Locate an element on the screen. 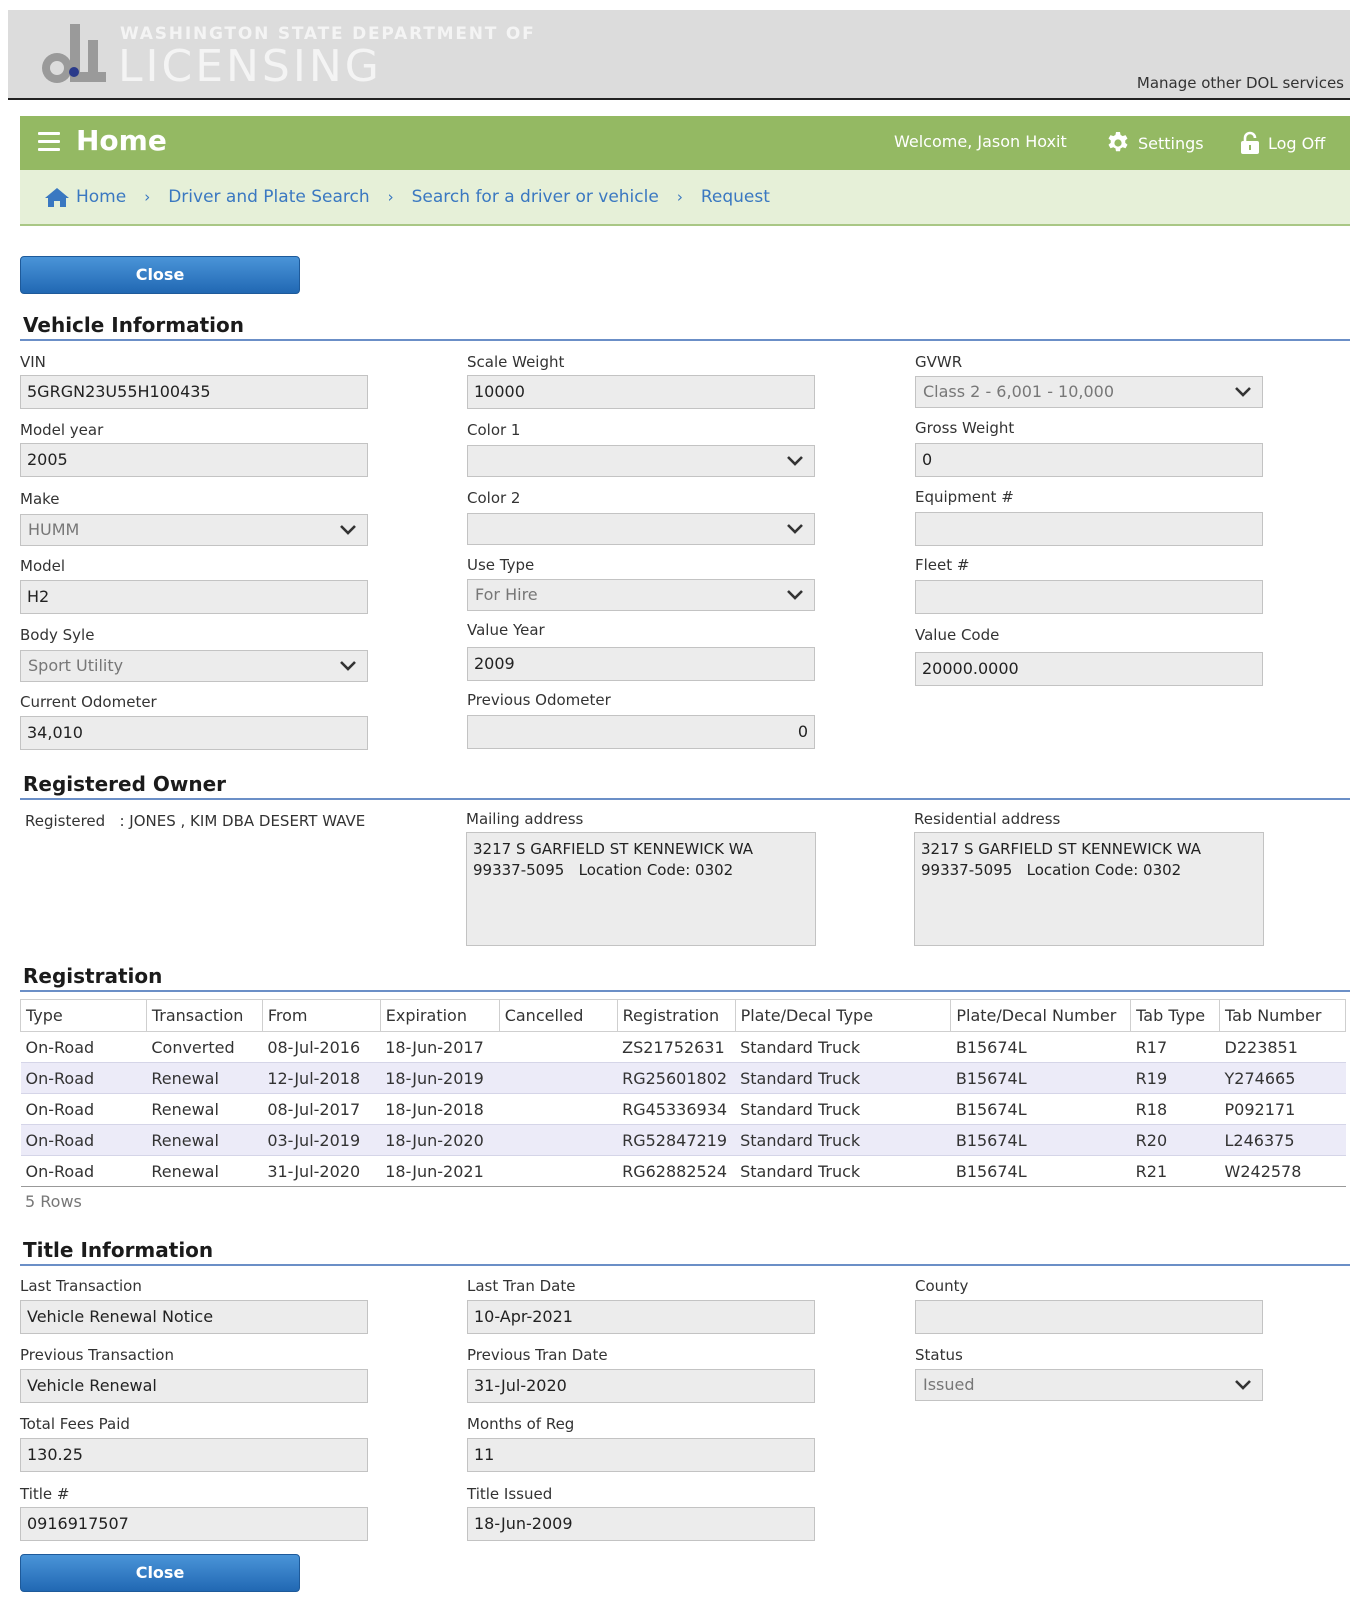  make-select: HUMM is located at coordinates (194, 530).